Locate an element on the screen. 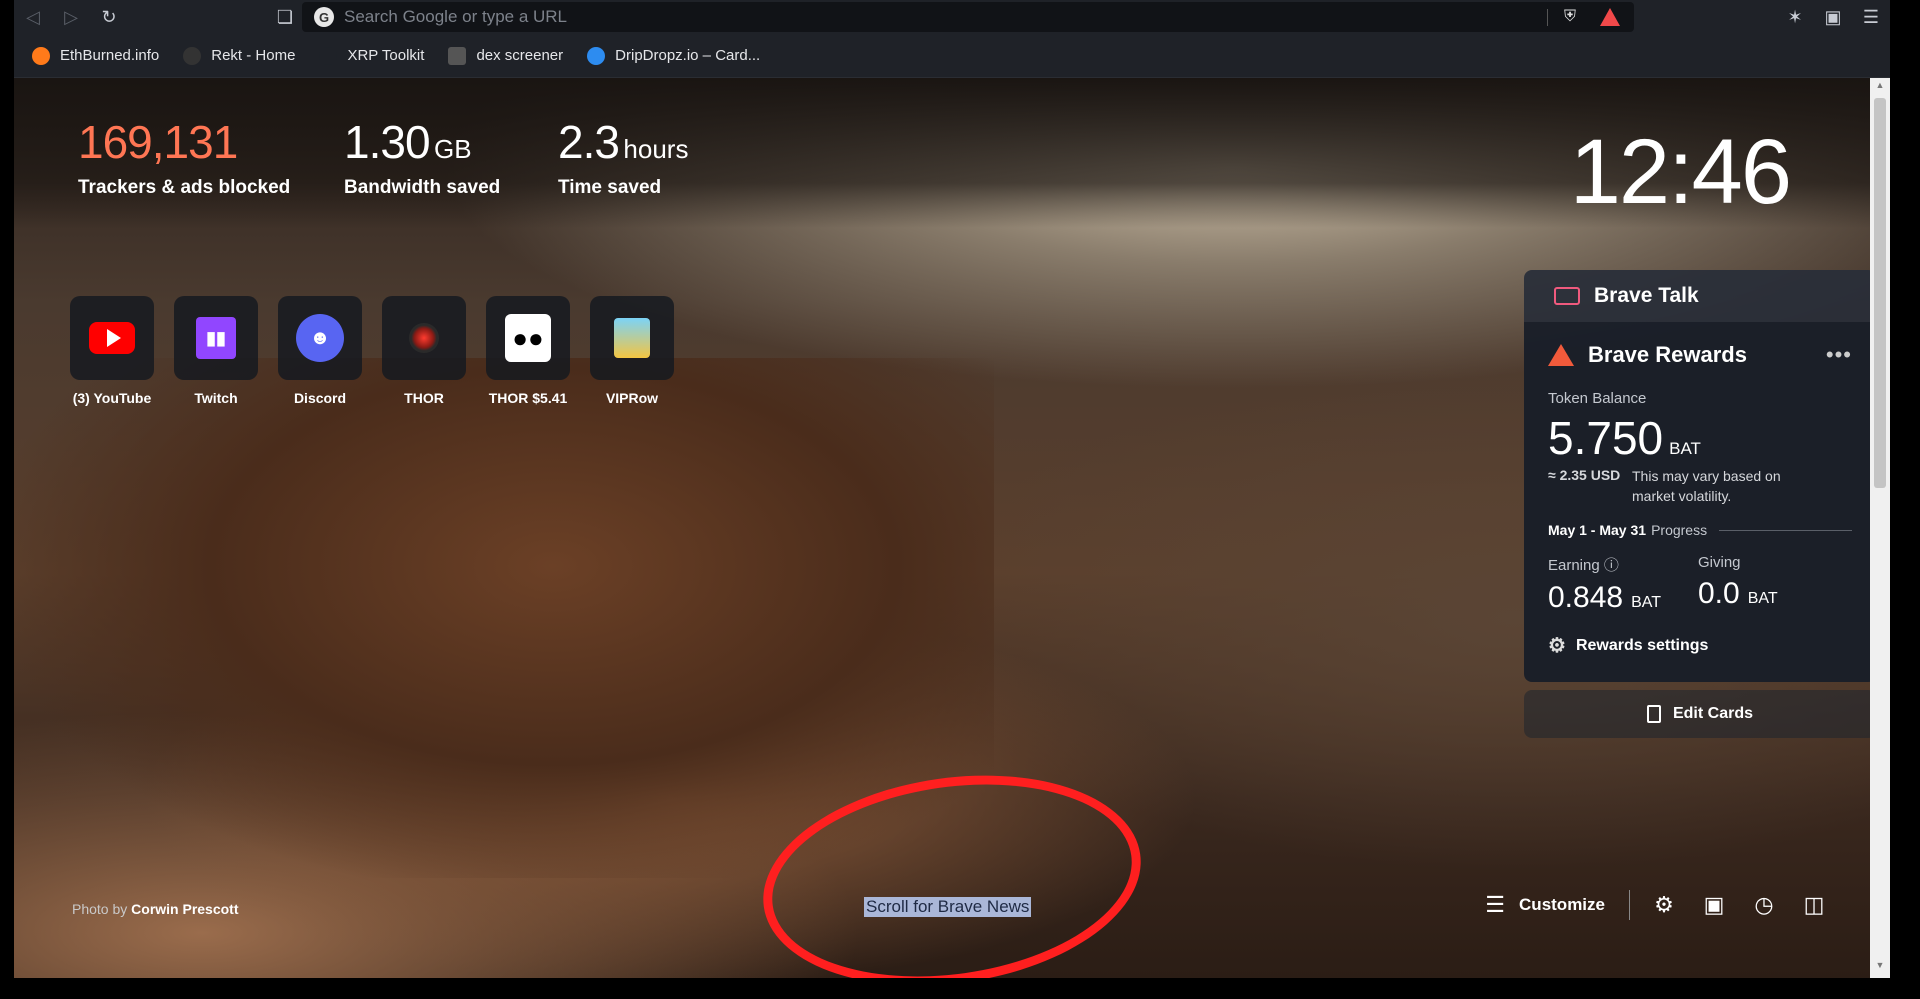  brave-shield-icon: ⛨ is located at coordinates (1573, 18).